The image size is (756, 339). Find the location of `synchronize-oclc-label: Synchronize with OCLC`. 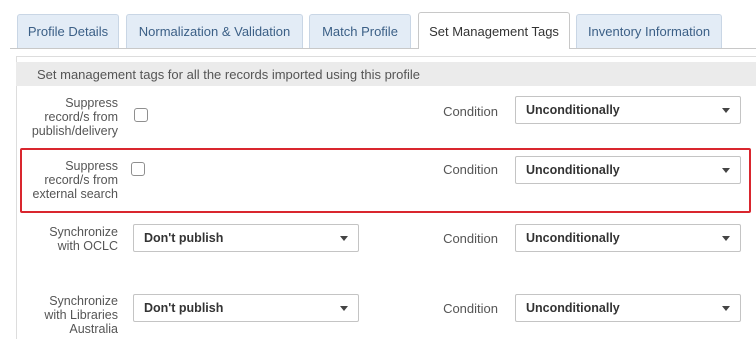

synchronize-oclc-label: Synchronize with OCLC is located at coordinates (66, 239).